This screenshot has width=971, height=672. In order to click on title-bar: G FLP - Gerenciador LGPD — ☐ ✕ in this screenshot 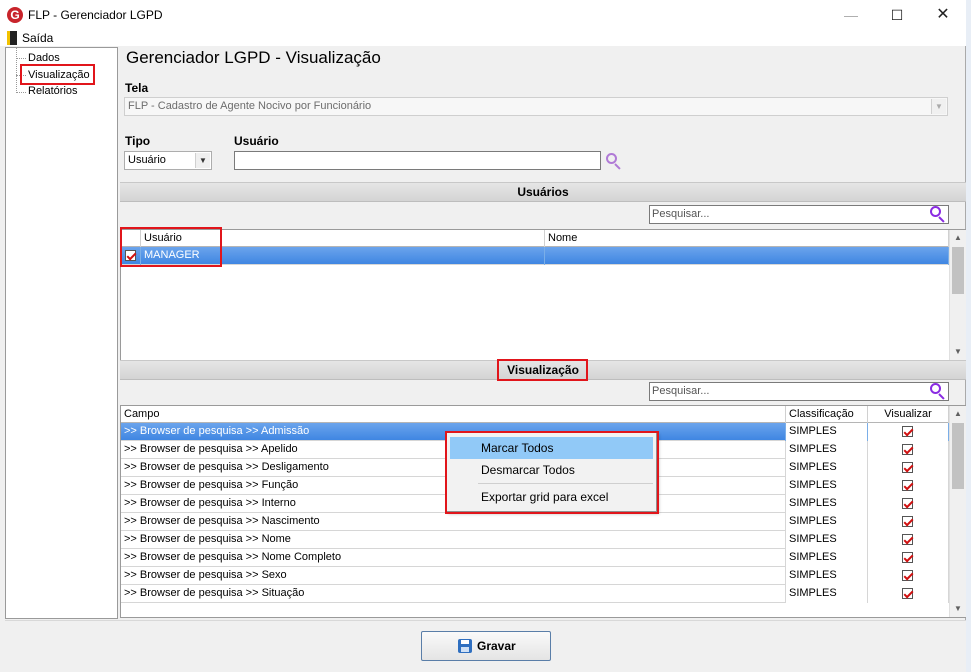, I will do `click(483, 15)`.